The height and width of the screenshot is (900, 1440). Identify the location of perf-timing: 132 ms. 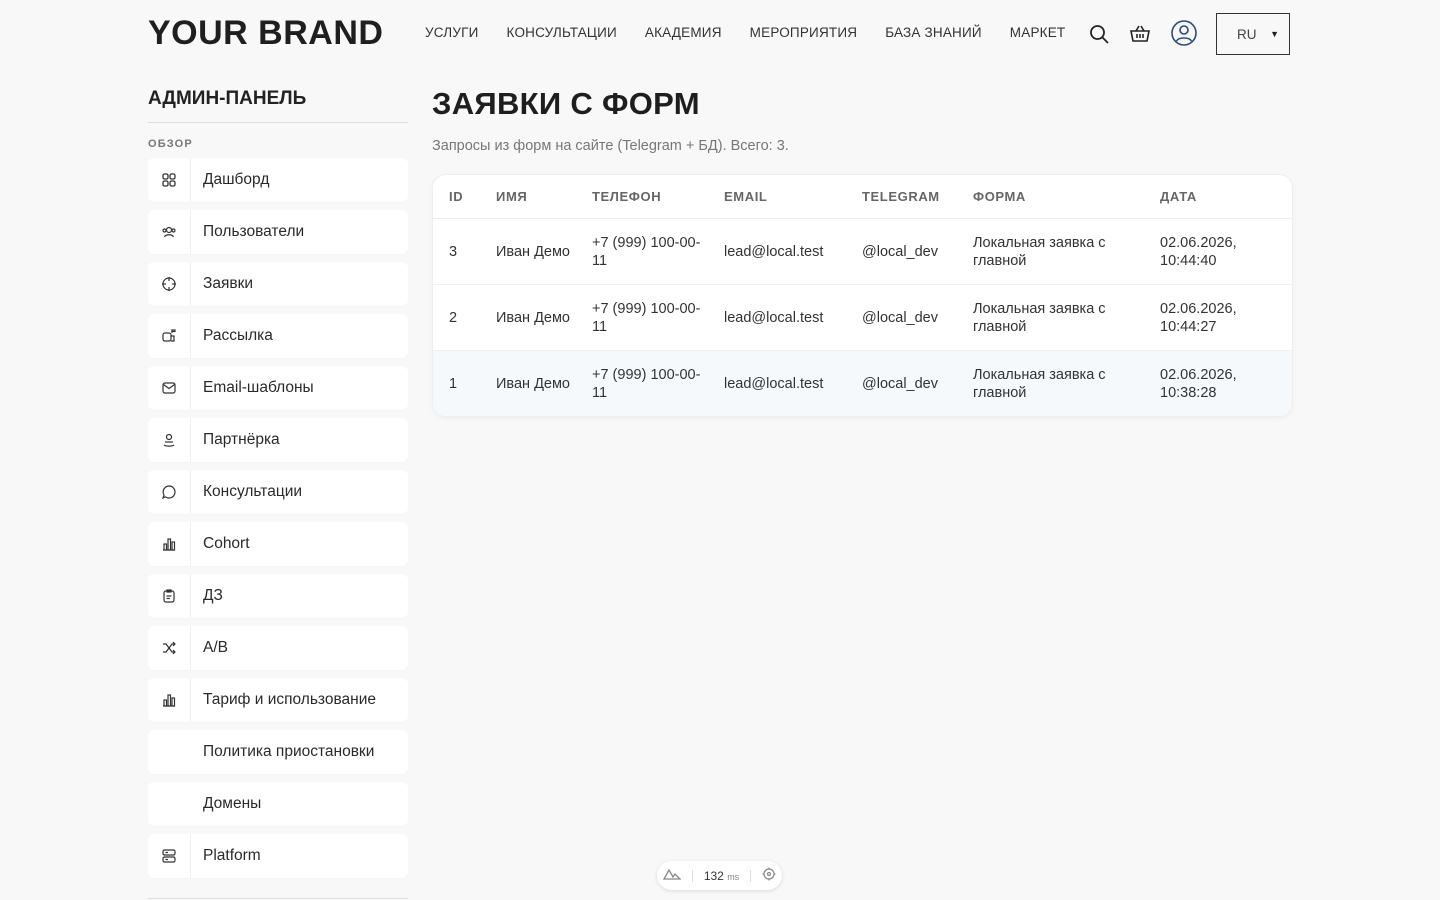
(721, 875).